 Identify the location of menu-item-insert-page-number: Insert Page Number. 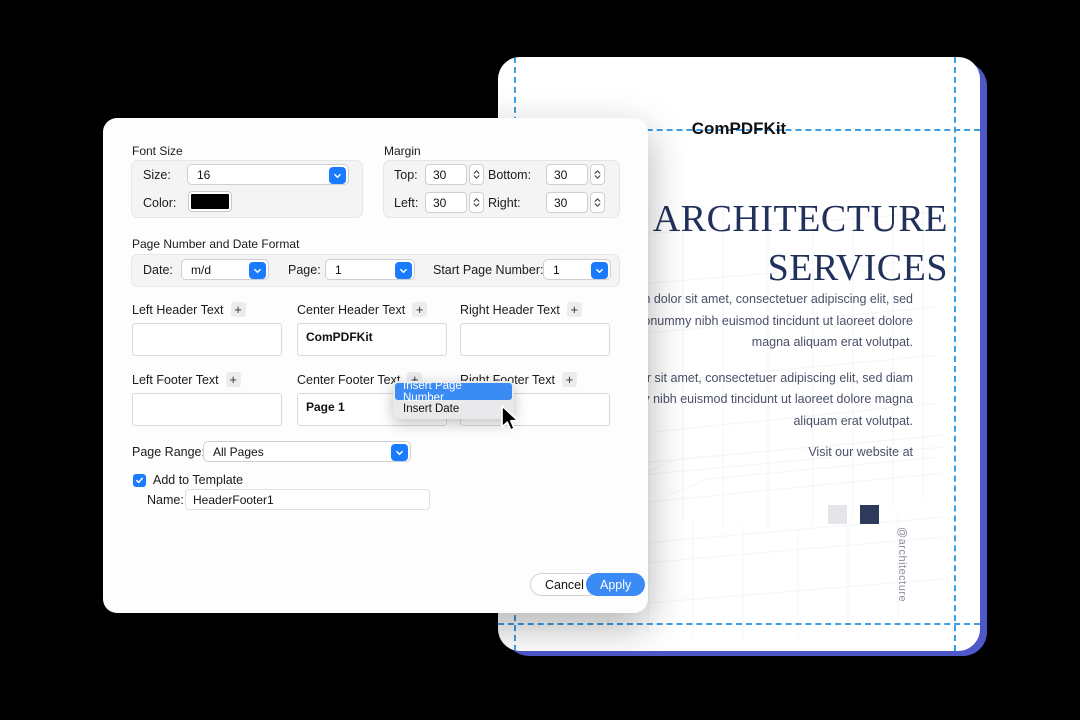
(453, 392).